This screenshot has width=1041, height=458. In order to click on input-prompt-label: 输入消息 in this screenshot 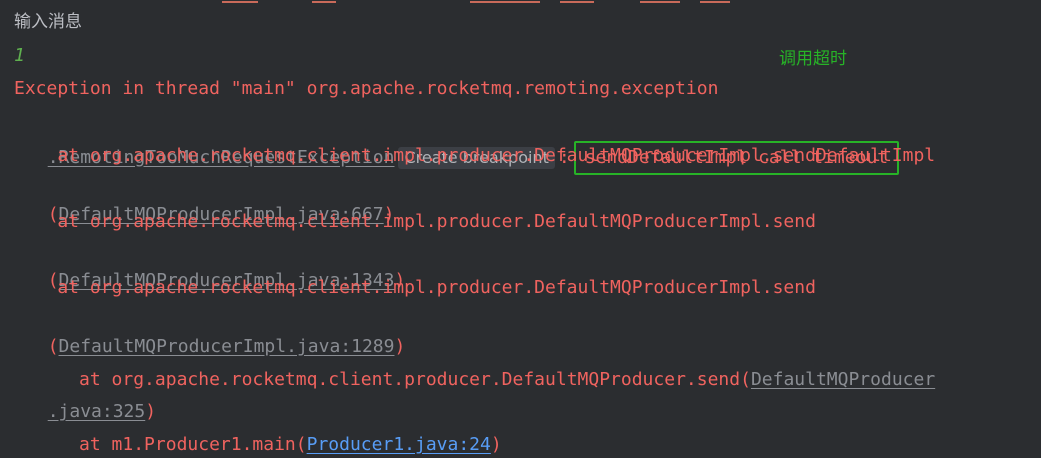, I will do `click(48, 22)`.